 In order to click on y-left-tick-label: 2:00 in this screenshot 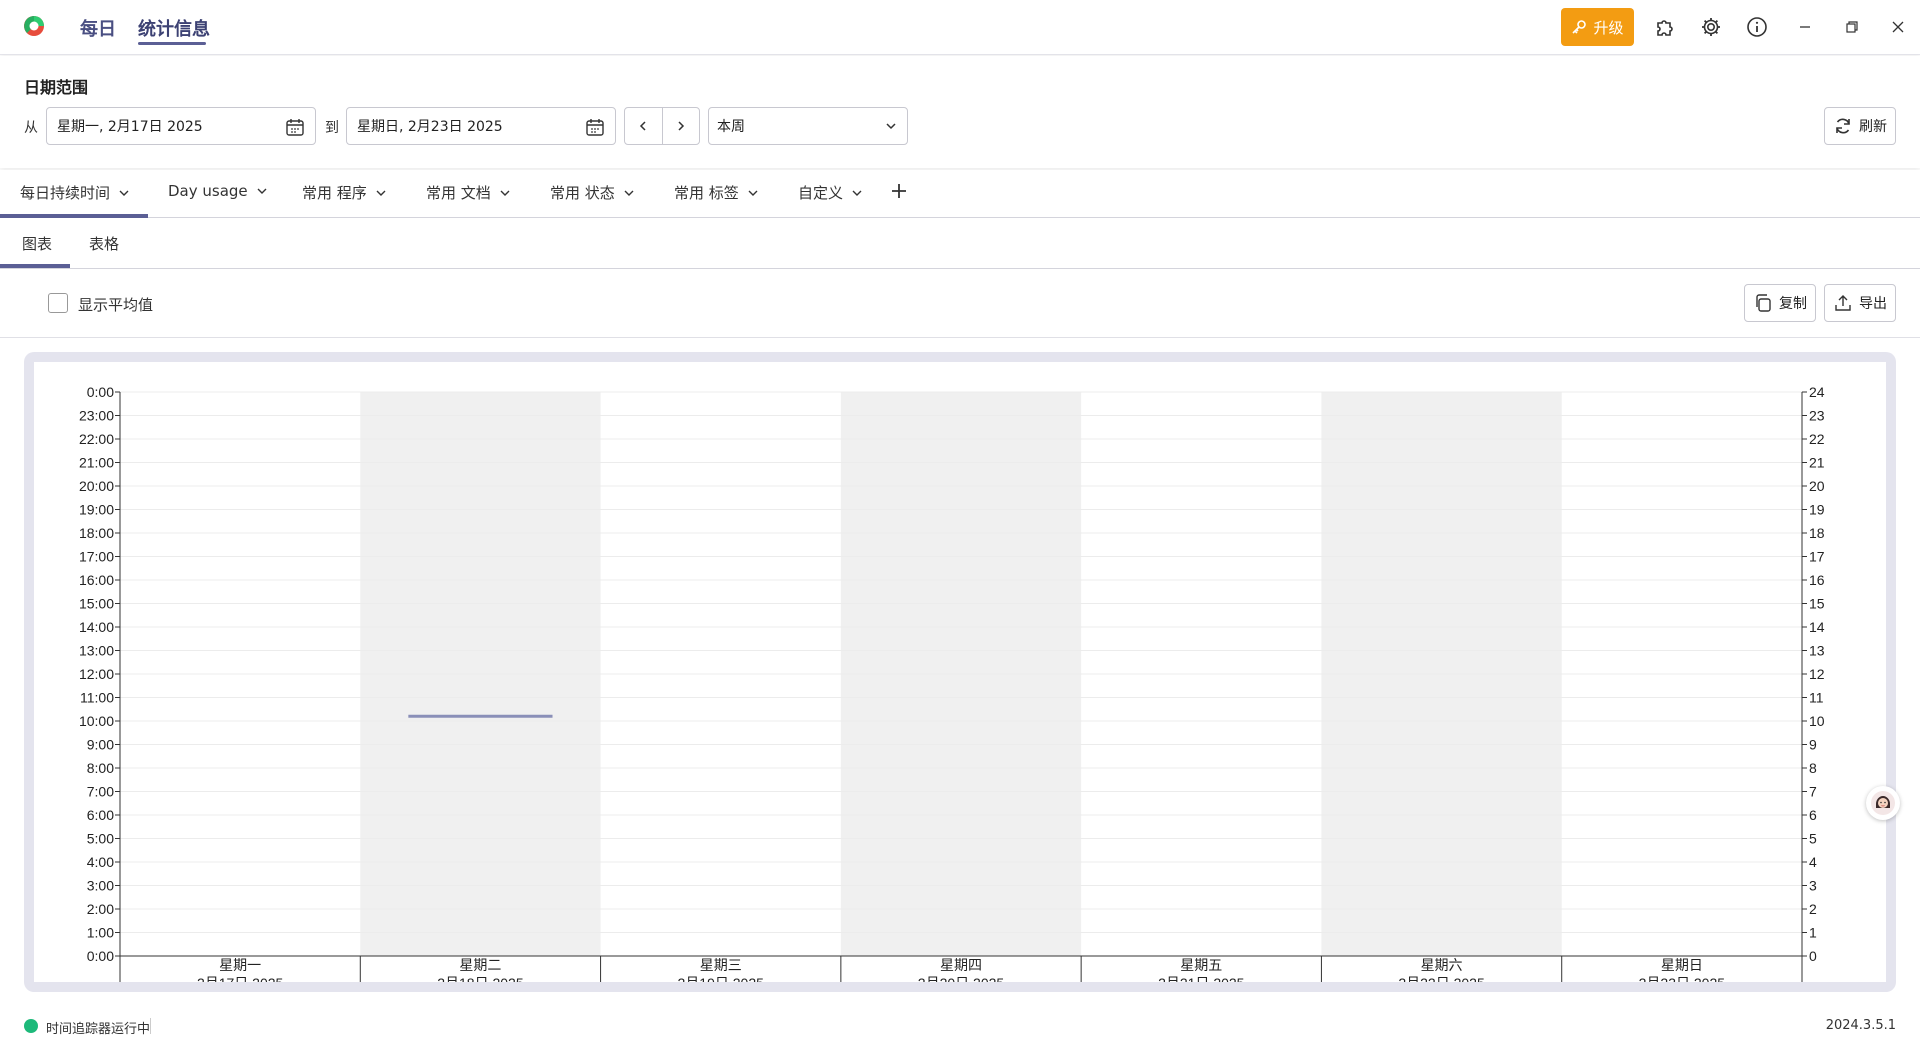, I will do `click(100, 909)`.